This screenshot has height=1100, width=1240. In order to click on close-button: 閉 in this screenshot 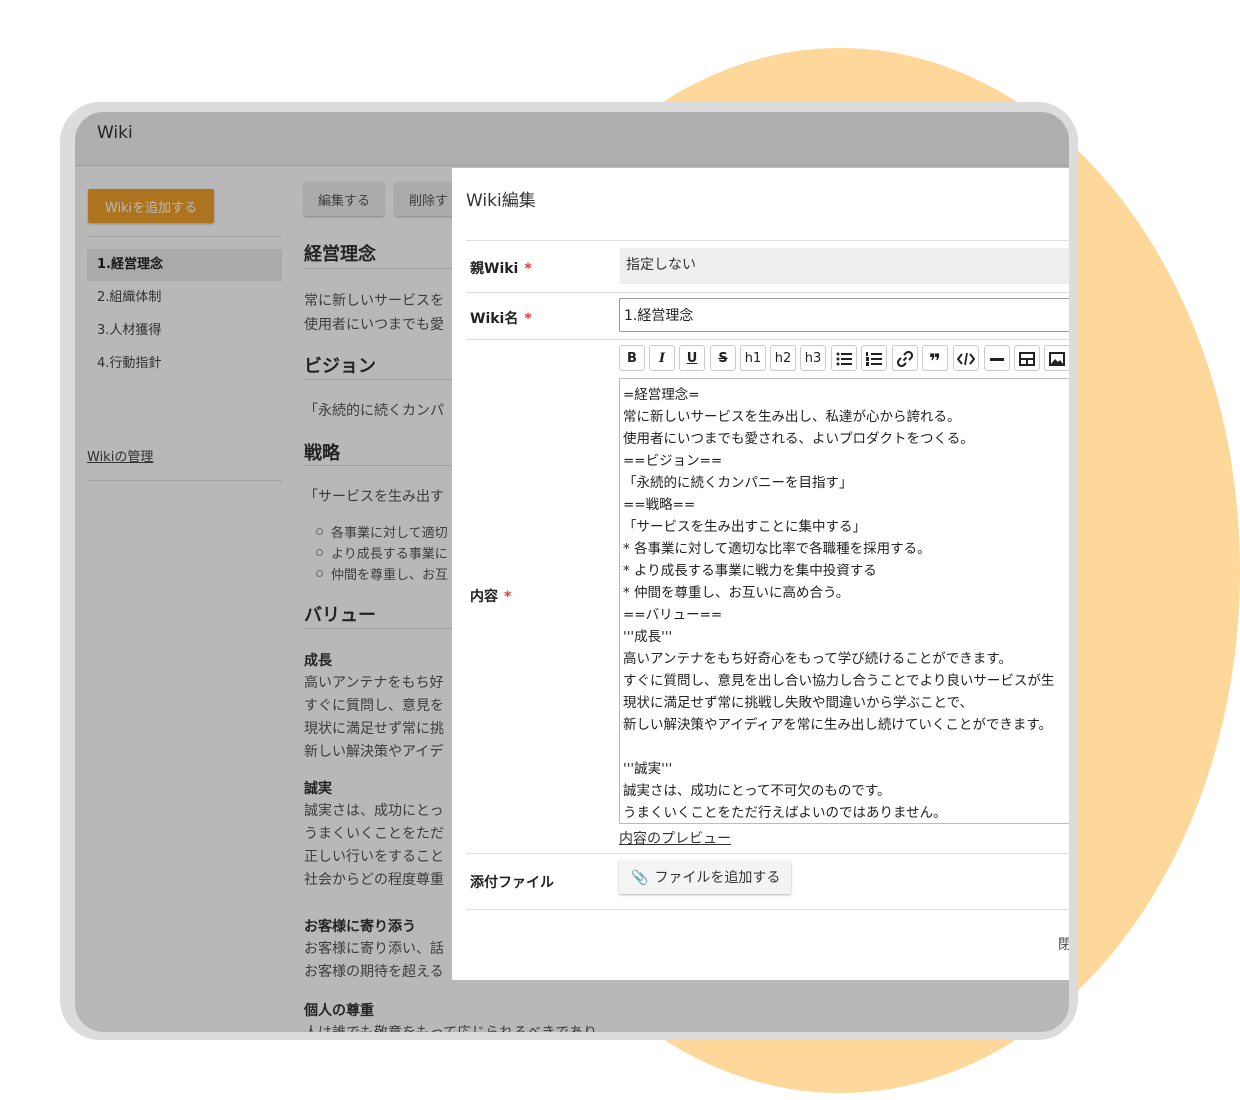, I will do `click(1063, 944)`.